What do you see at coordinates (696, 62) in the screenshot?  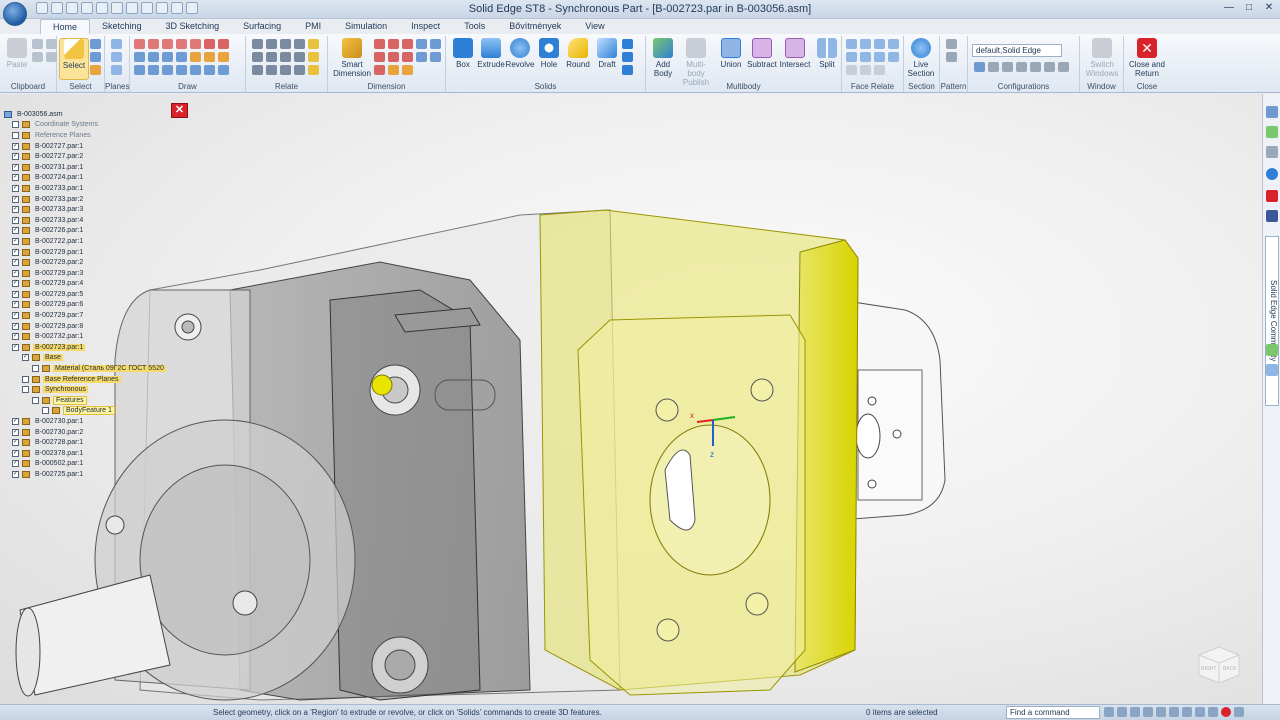 I see `multibody-publish-button: Multi-body Publish` at bounding box center [696, 62].